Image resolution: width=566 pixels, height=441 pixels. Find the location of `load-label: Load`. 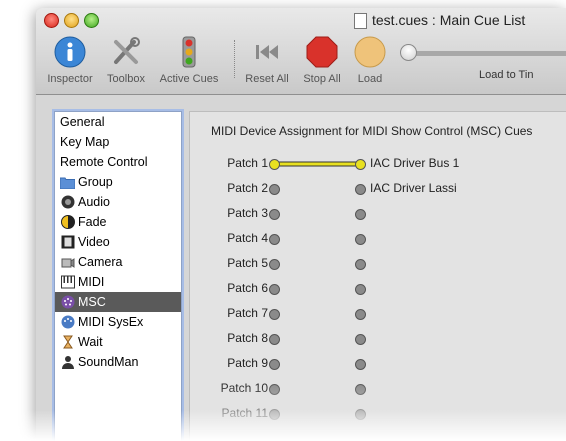

load-label: Load is located at coordinates (370, 79).